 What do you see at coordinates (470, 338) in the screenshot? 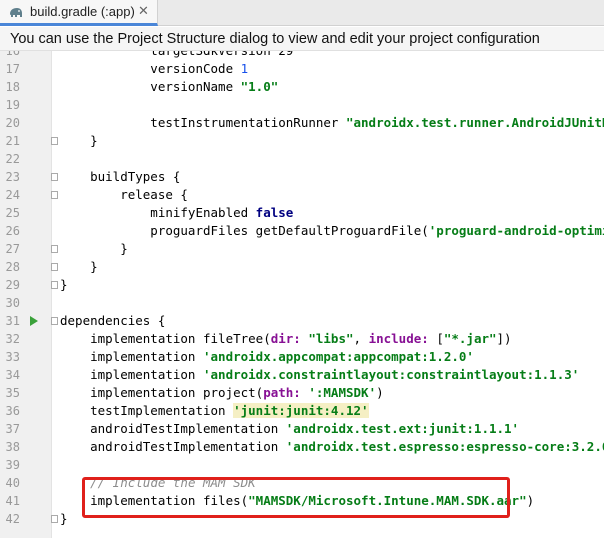
I see `code-token: "*.jar"` at bounding box center [470, 338].